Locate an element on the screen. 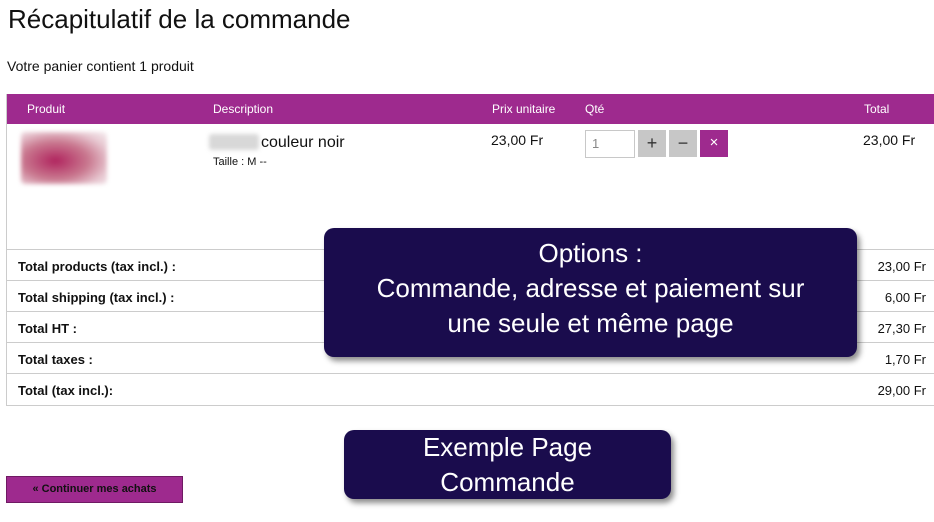 The width and height of the screenshot is (934, 522). total-label: Total products (tax incl.) : is located at coordinates (97, 266).